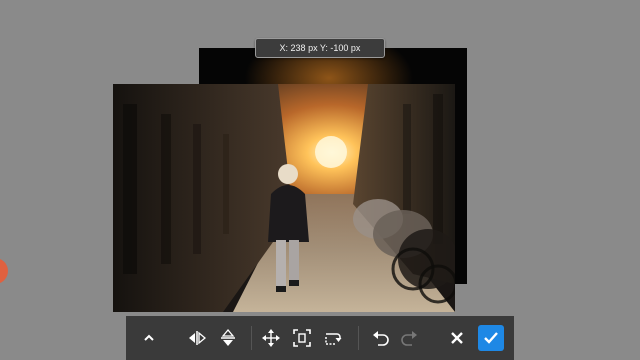 The height and width of the screenshot is (360, 640). I want to click on move-arrows-icon, so click(271, 338).